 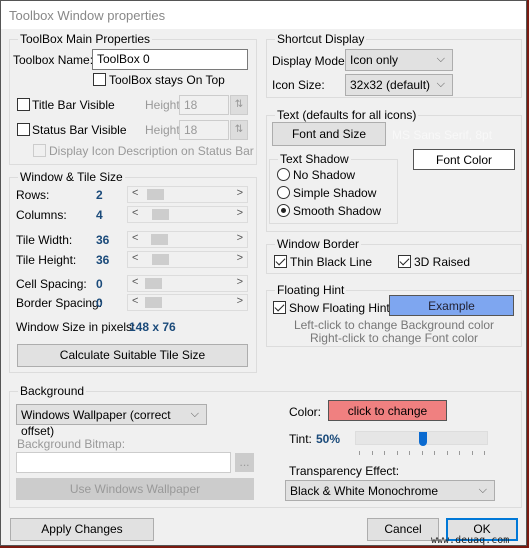 I want to click on toolbox-name-label: Toolbox Name:, so click(x=53, y=60).